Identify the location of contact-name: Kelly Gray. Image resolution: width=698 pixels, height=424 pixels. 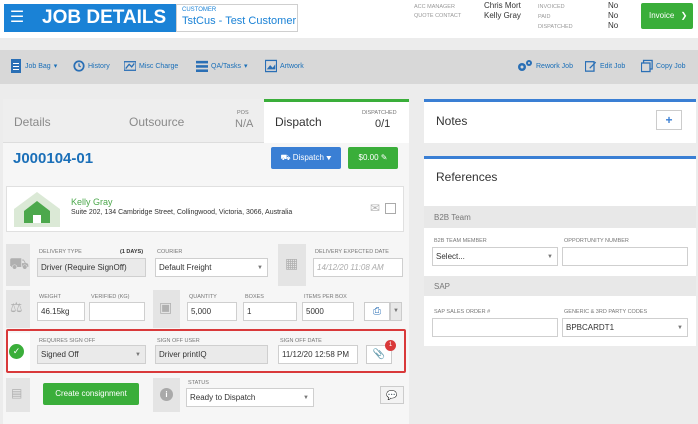
(92, 202).